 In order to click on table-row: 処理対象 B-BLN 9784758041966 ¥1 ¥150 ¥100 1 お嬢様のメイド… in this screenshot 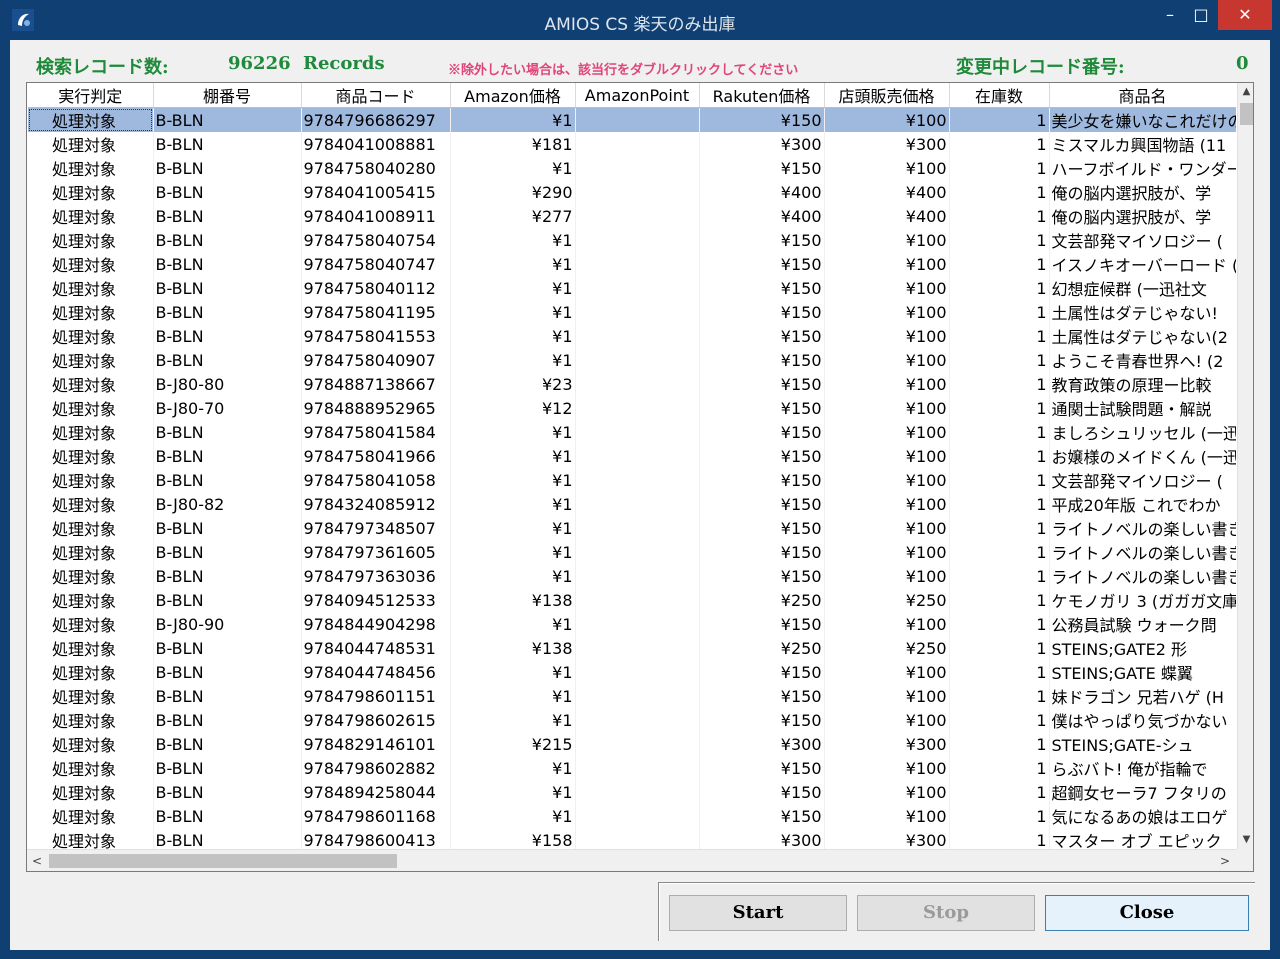, I will do `click(632, 456)`.